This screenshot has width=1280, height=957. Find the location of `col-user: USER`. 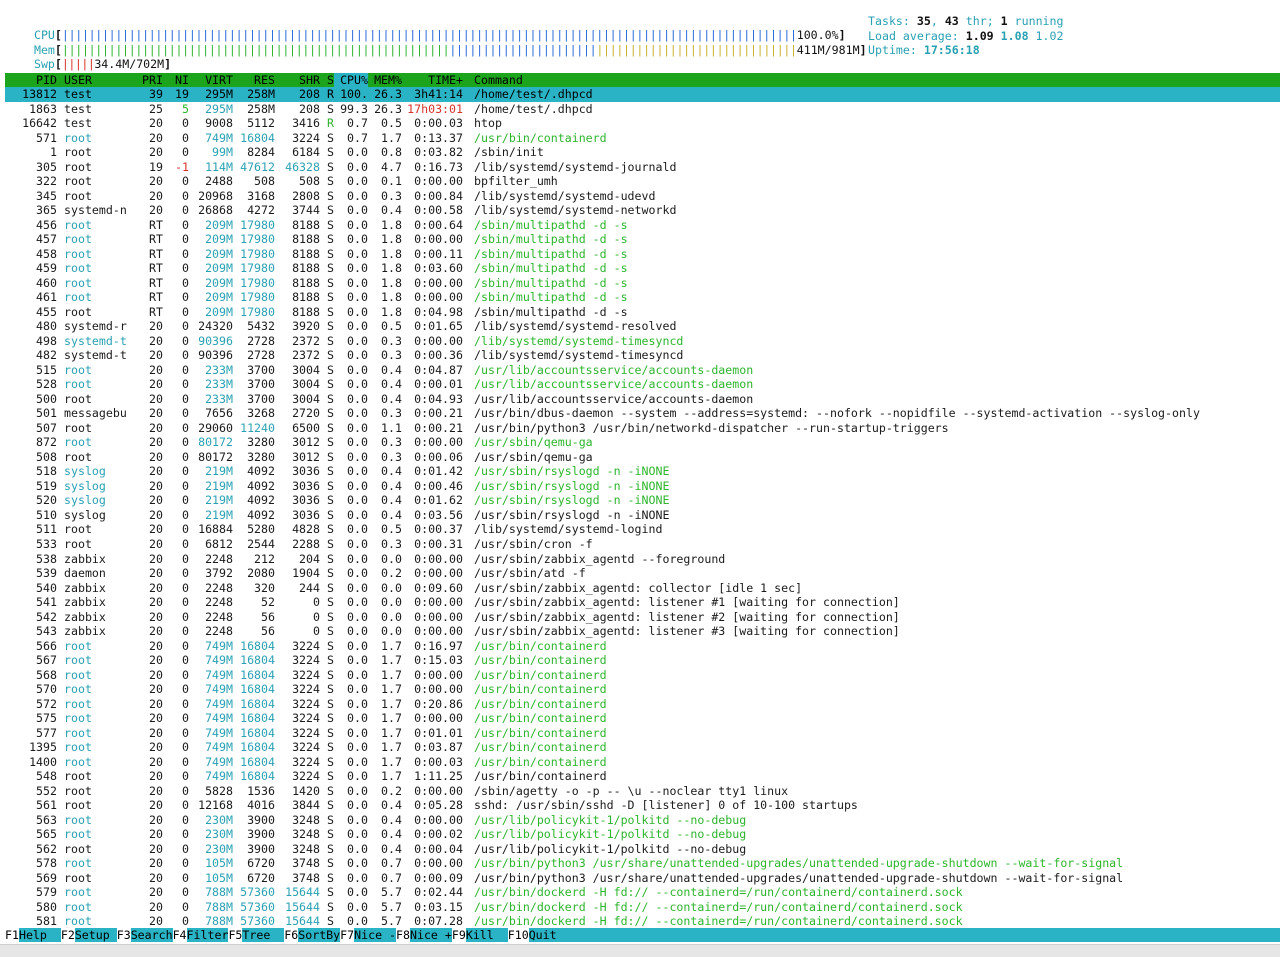

col-user: USER is located at coordinates (94, 80).